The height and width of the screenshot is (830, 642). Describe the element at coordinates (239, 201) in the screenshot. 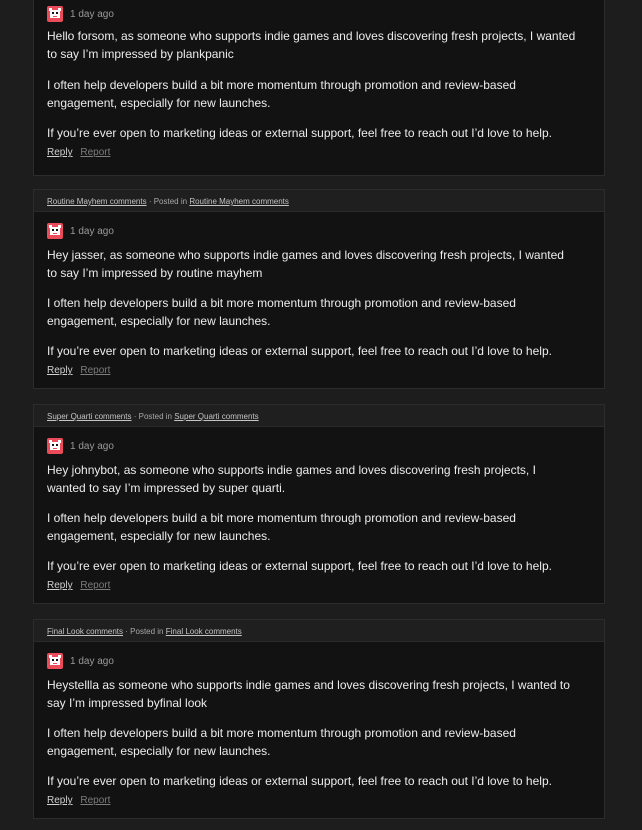

I see `posted-in-link: Routine Mayhem comments` at that location.